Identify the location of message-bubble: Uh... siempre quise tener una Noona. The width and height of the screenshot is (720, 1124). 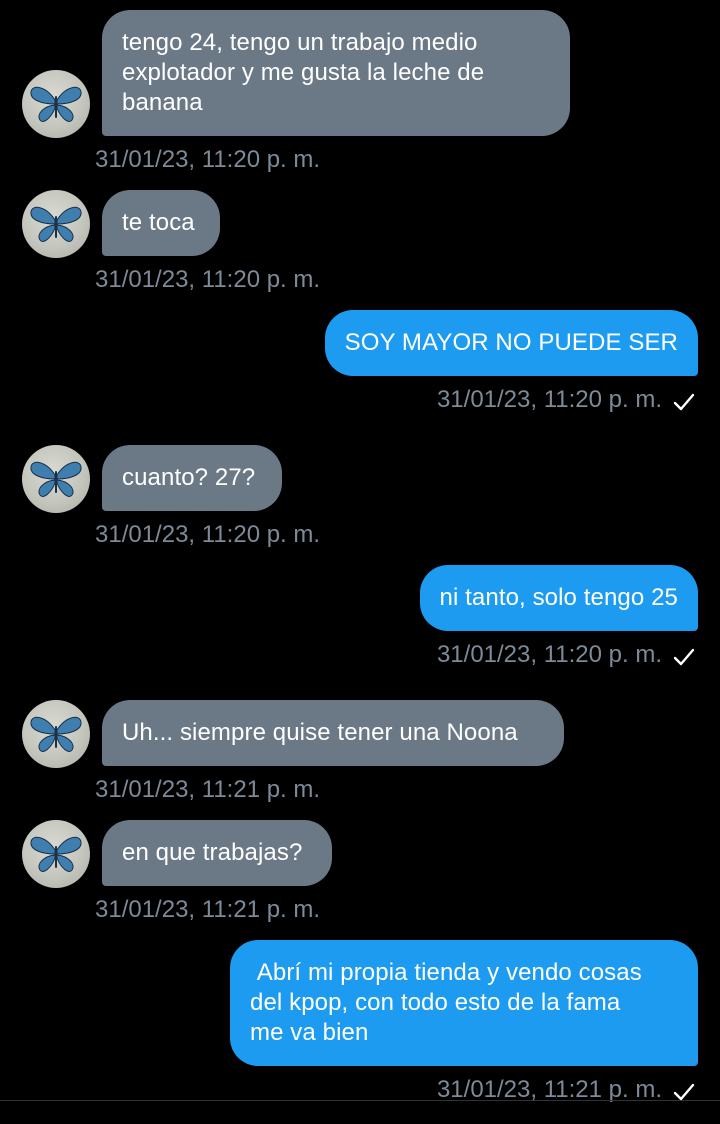
(333, 733).